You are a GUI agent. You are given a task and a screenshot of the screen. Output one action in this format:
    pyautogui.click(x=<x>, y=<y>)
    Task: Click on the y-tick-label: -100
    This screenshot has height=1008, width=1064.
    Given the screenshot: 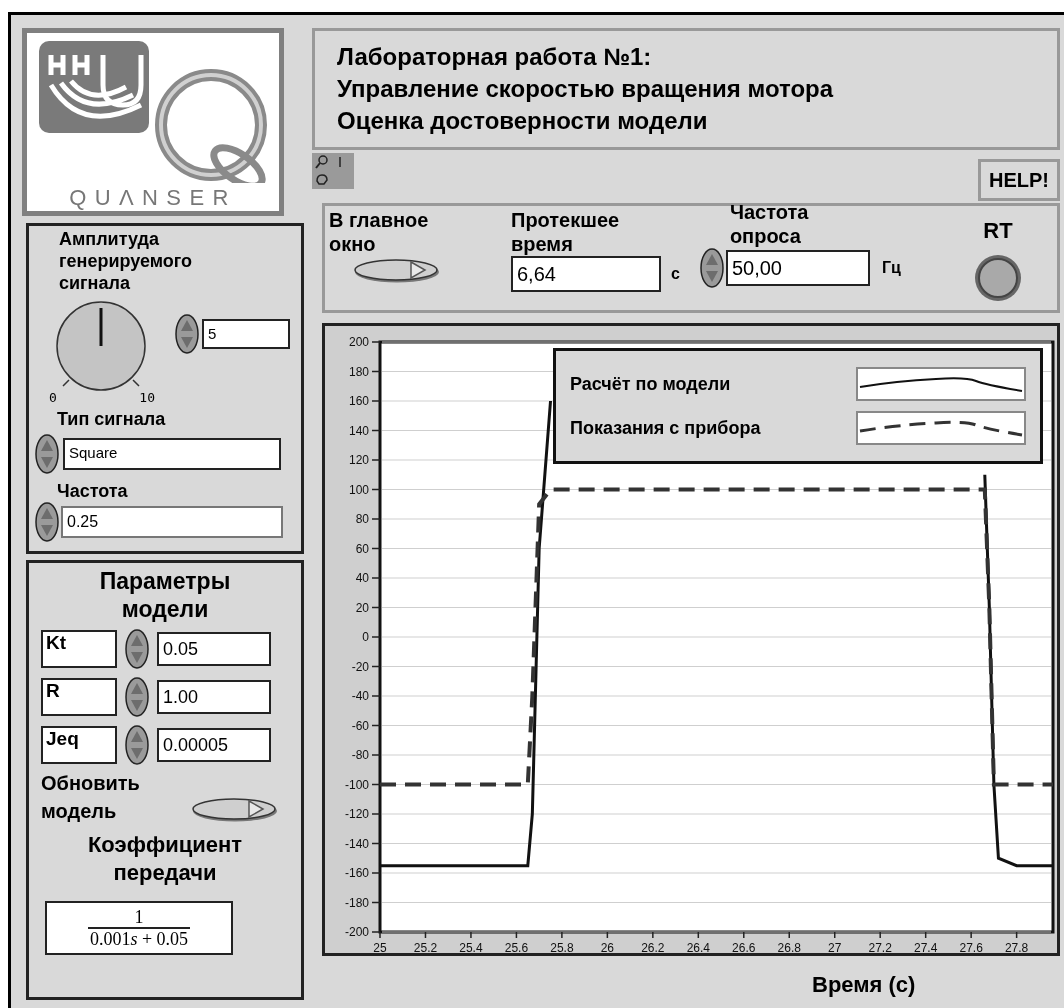 What is the action you would take?
    pyautogui.click(x=356, y=784)
    